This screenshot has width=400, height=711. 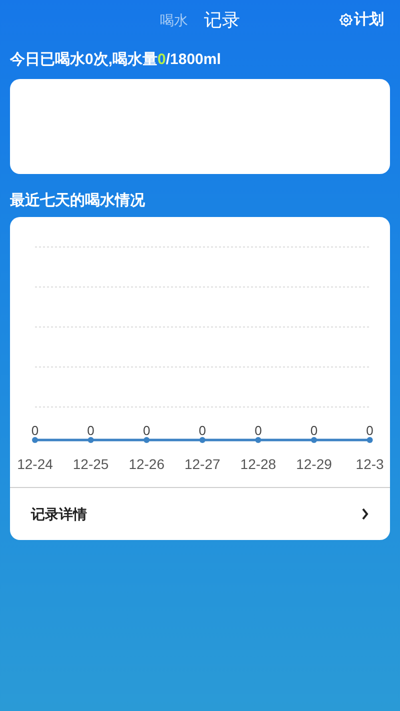 What do you see at coordinates (258, 464) in the screenshot?
I see `date-label: 12-28` at bounding box center [258, 464].